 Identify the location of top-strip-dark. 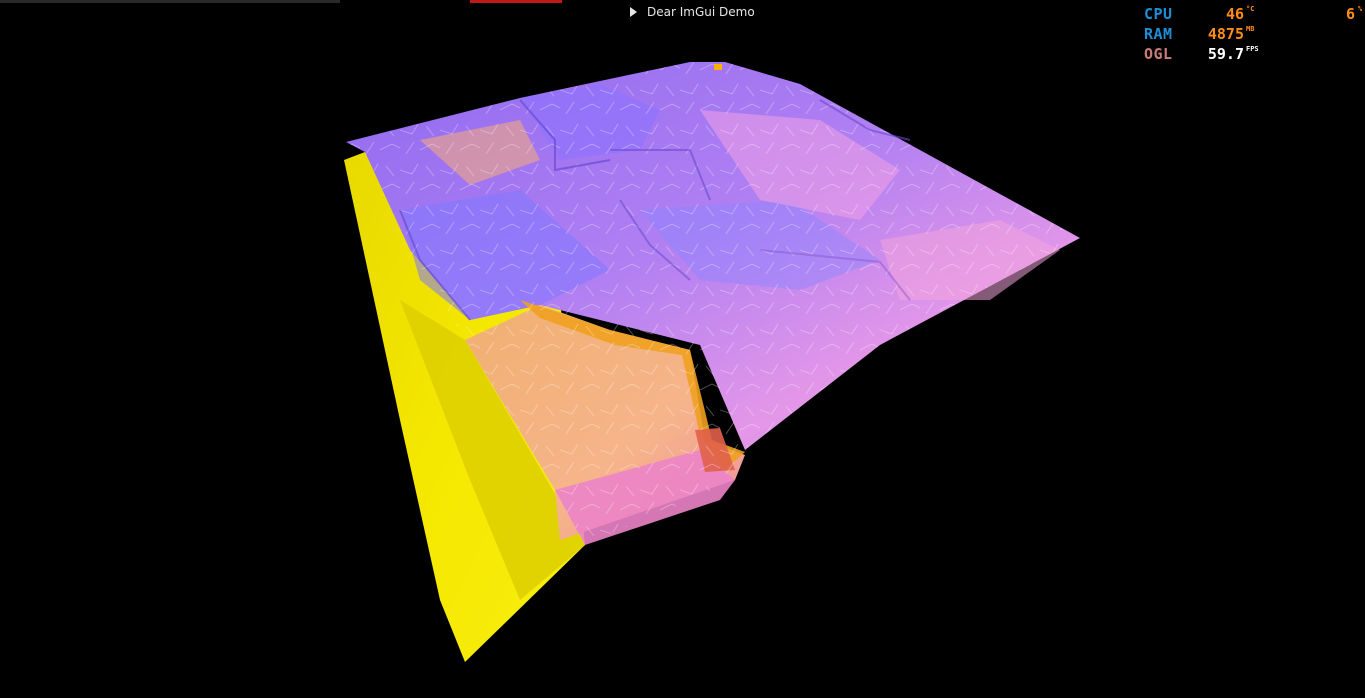
(170, 1).